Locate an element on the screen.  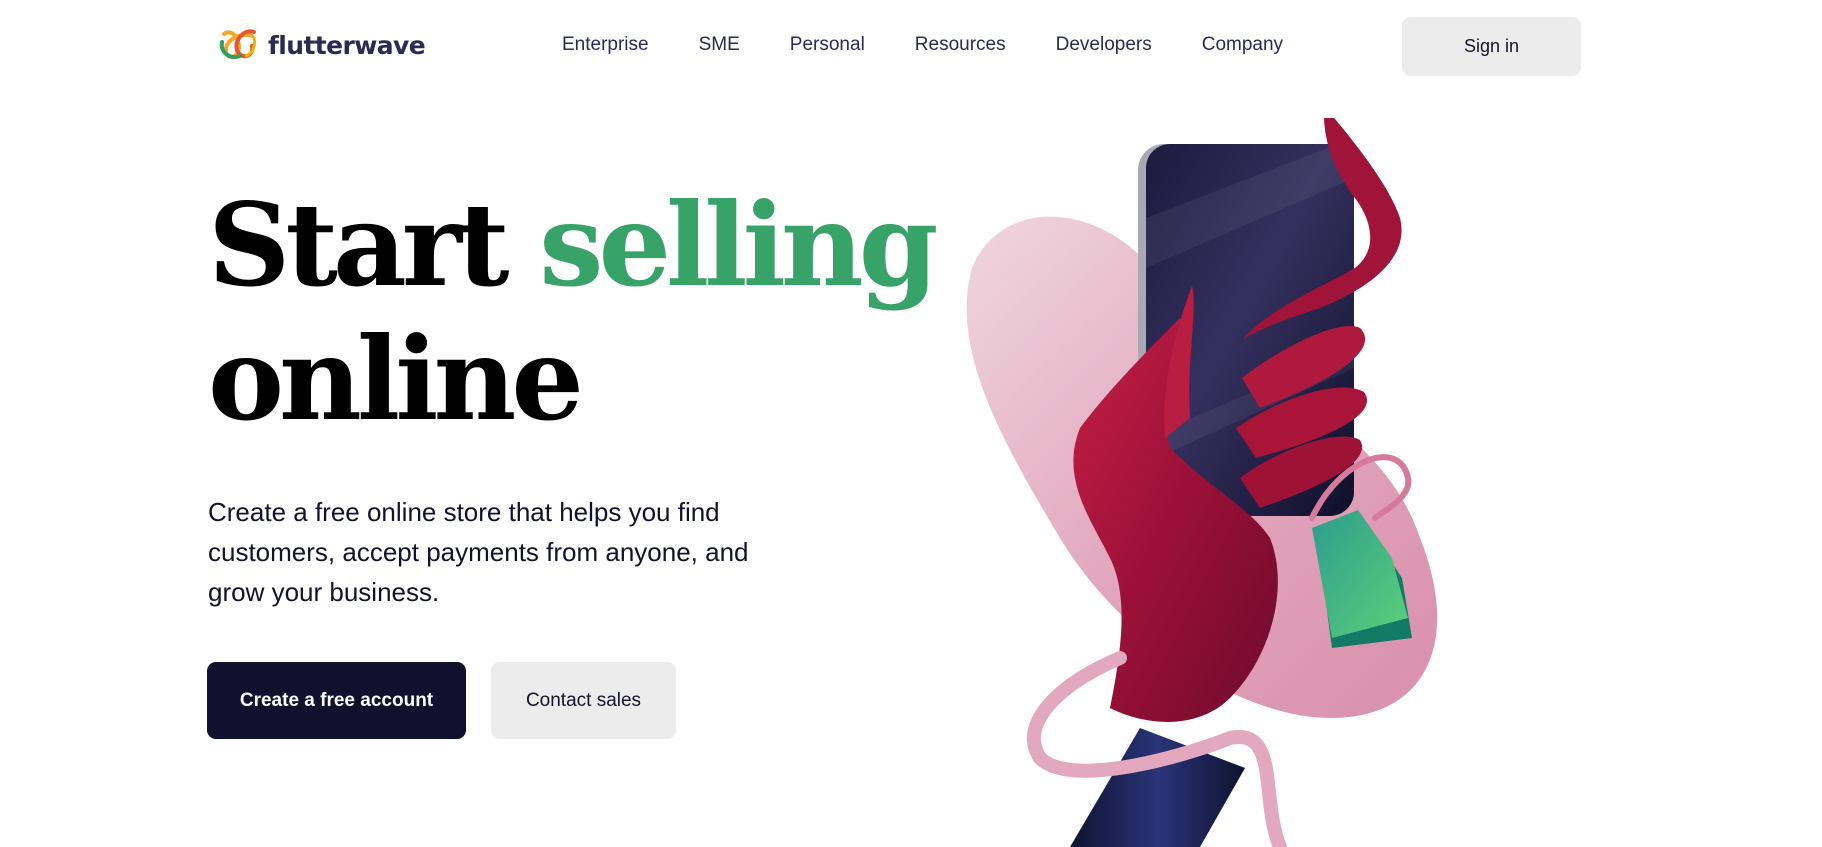
brand-logo-link: flutterwave is located at coordinates (322, 45).